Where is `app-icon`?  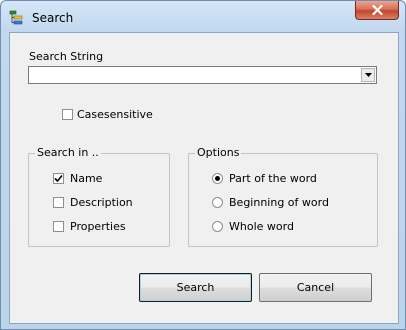 app-icon is located at coordinates (16, 17).